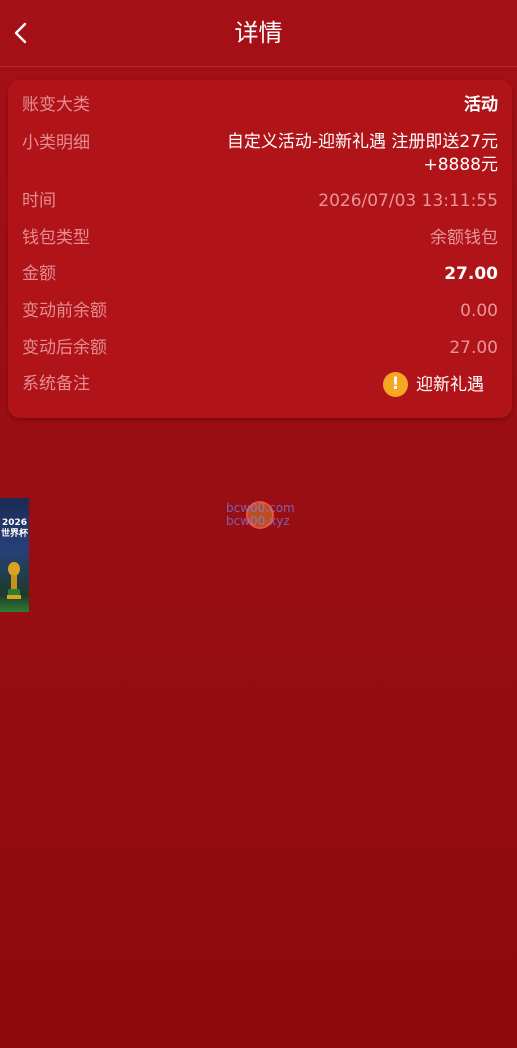 The width and height of the screenshot is (517, 1048). What do you see at coordinates (14, 580) in the screenshot?
I see `world-cup-trophy-icon` at bounding box center [14, 580].